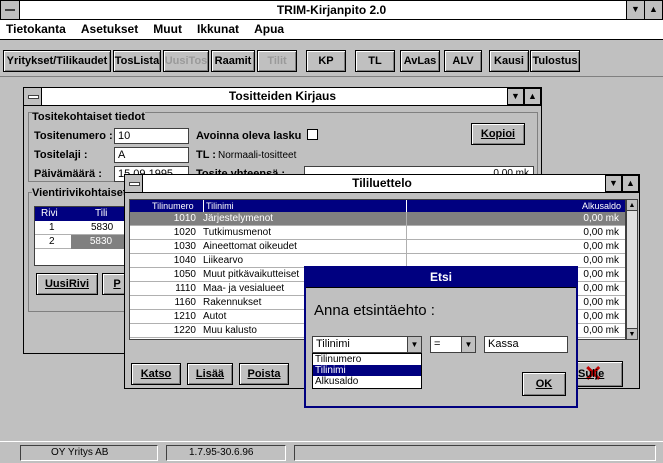  I want to click on kirjaus-title: Tositteiden Kirjaus, so click(282, 96).